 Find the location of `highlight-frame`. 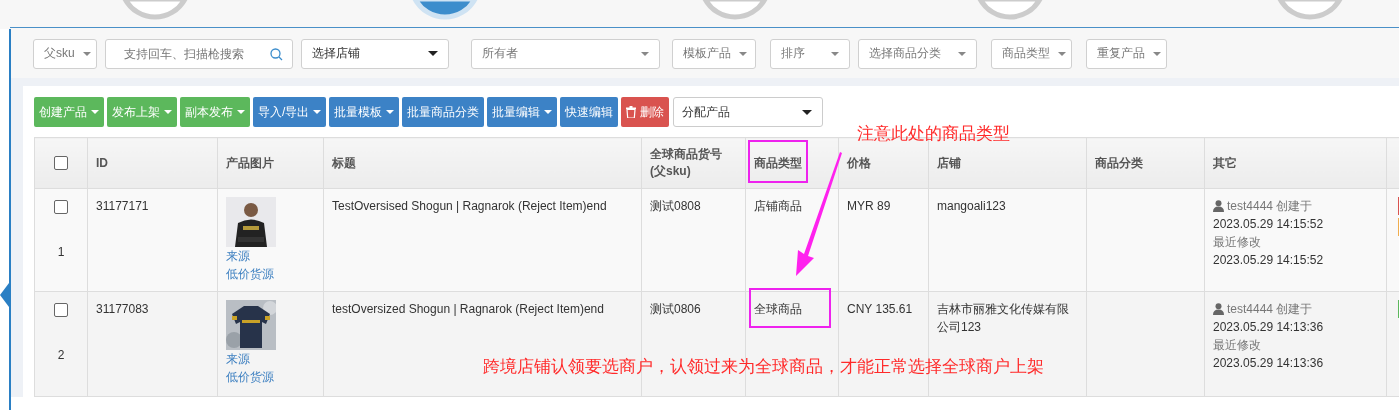

highlight-frame is located at coordinates (778, 161).